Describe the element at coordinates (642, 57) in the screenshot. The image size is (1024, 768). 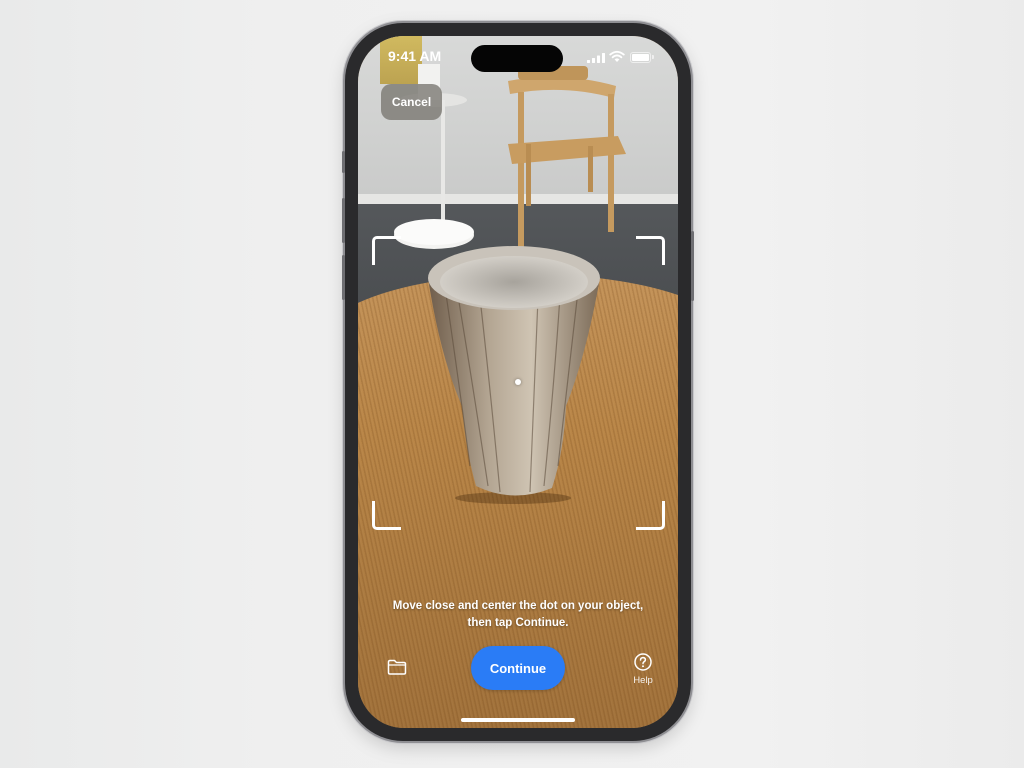
I see `battery-icon` at that location.